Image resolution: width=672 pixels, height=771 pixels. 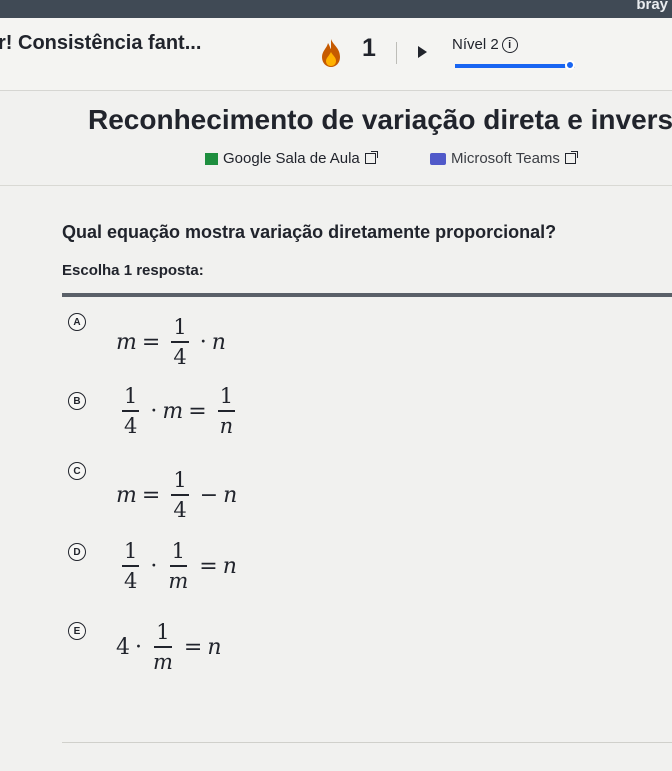 I want to click on choice-c-letter: C, so click(x=77, y=471).